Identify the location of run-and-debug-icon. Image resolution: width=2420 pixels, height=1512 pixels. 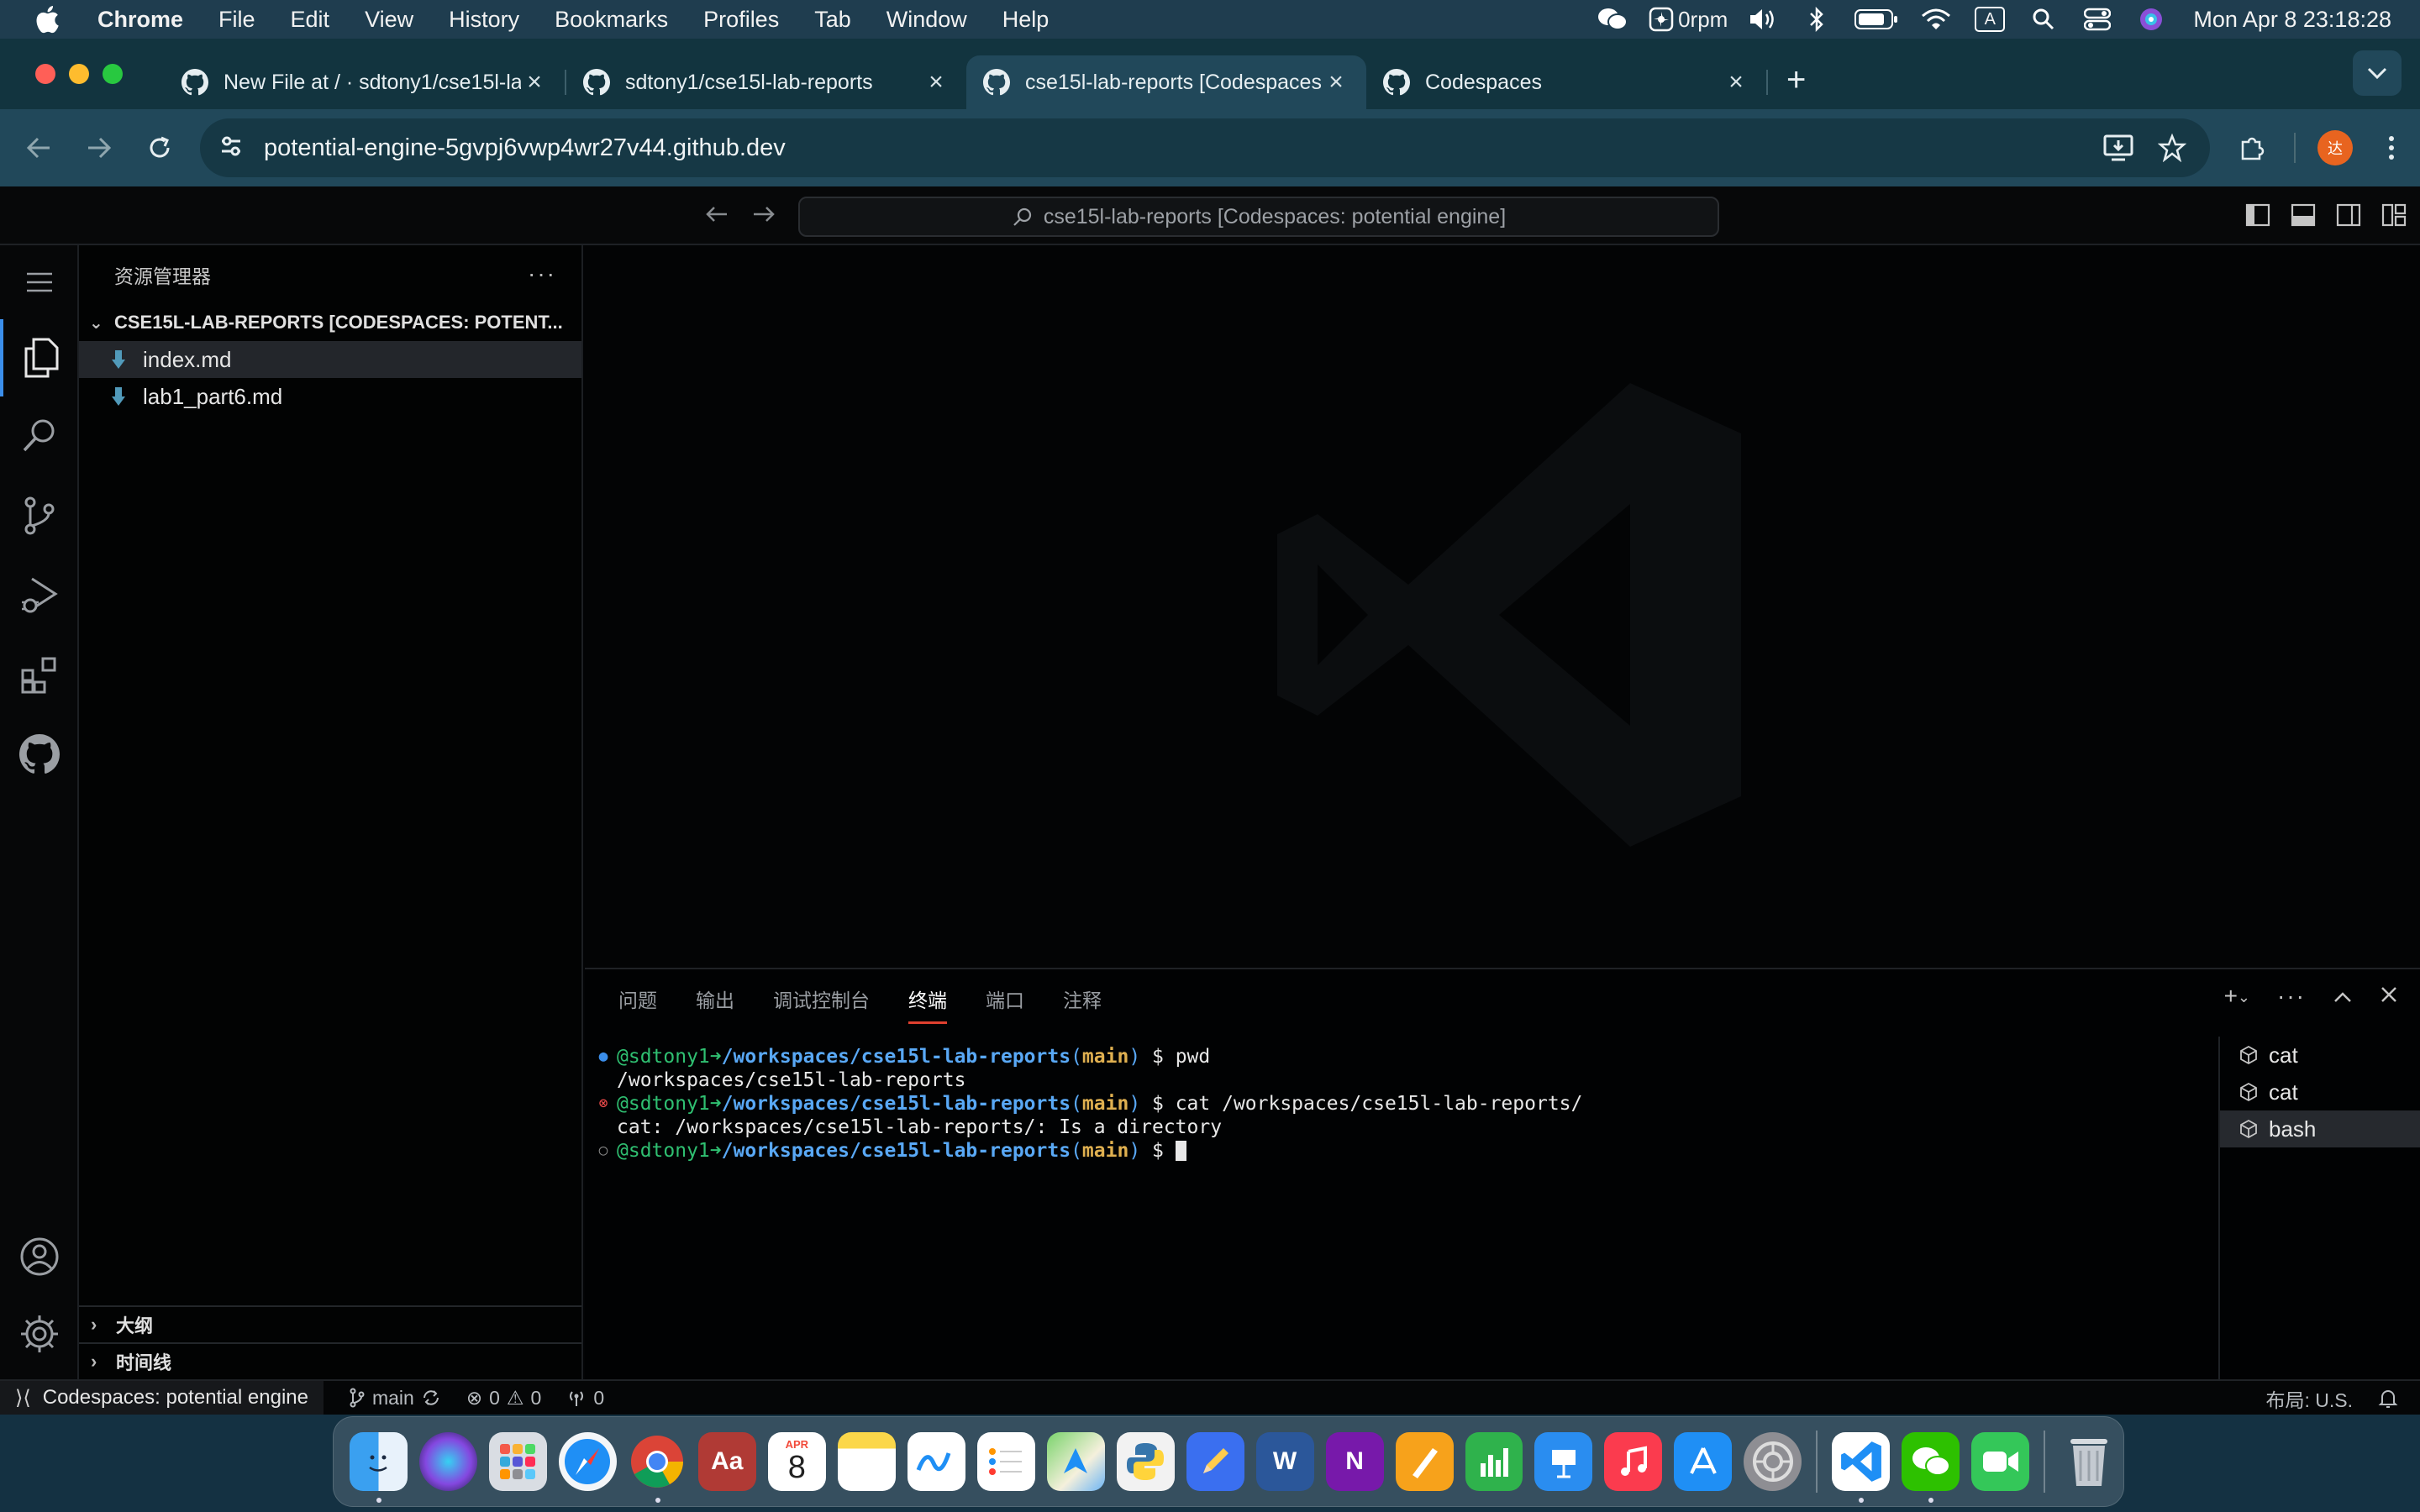
(39, 594).